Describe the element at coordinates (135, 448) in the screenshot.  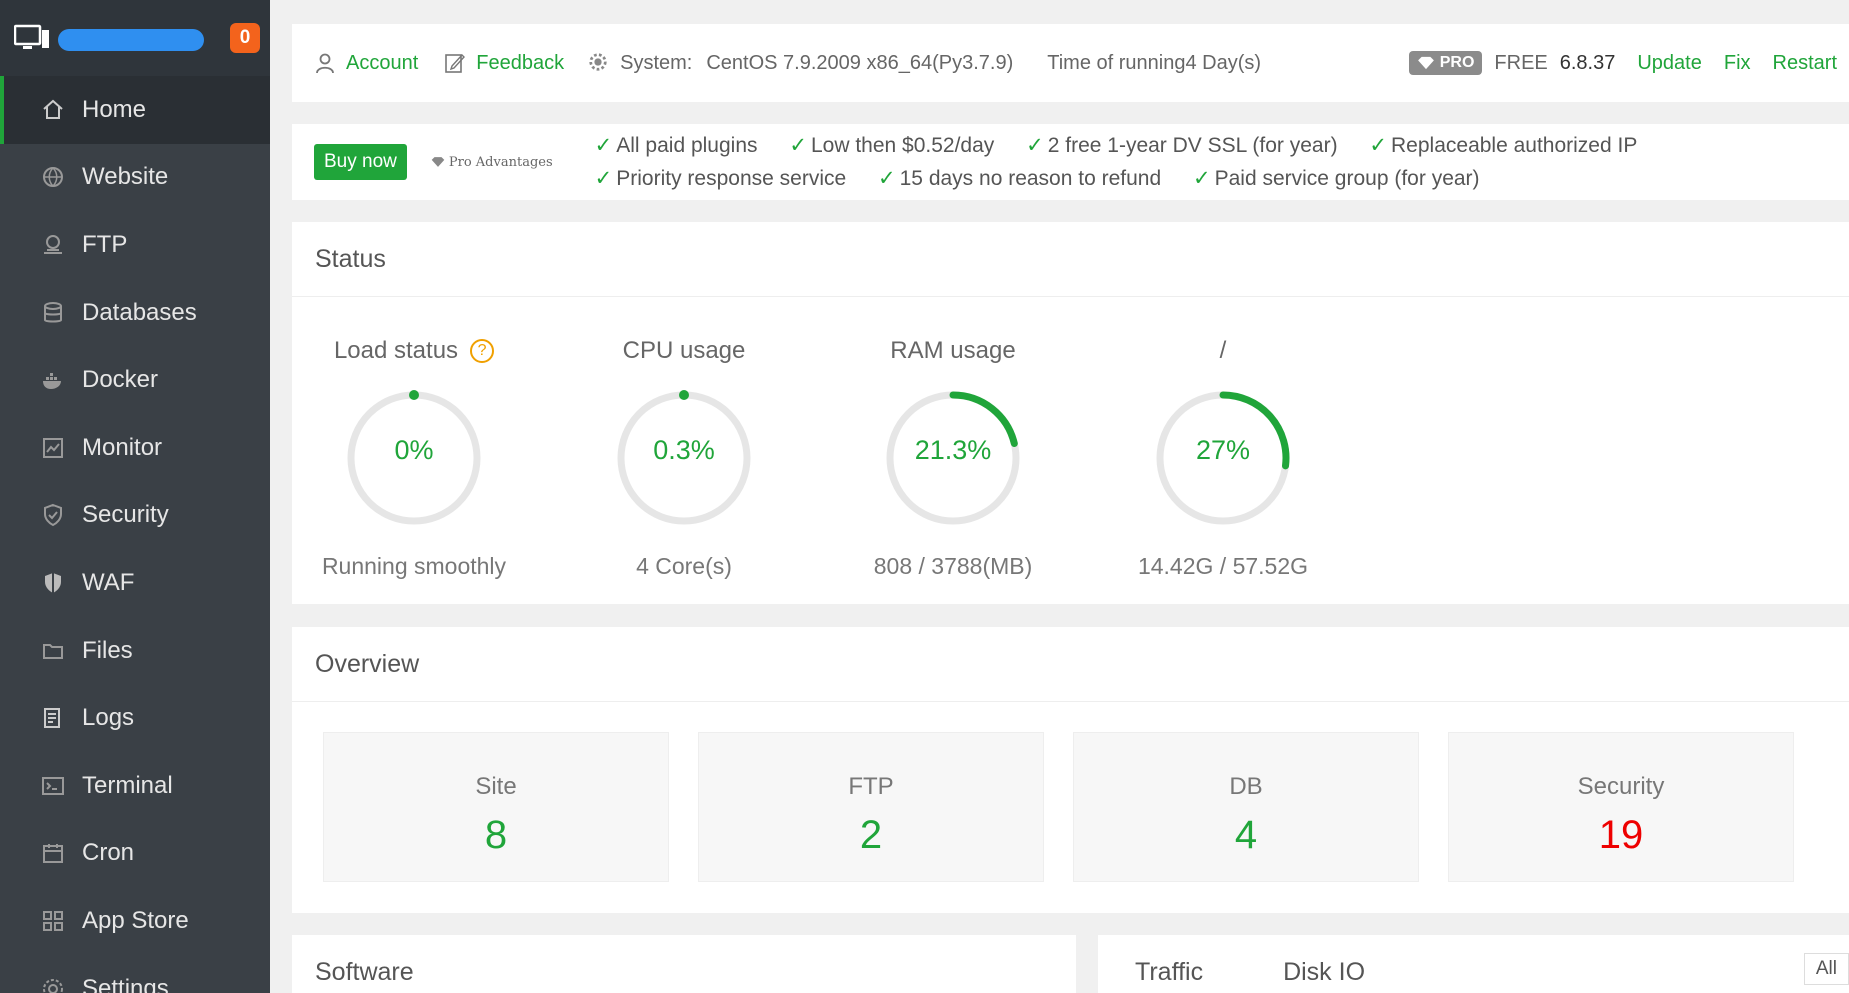
I see `sidebar-item-monitor: Monitor` at that location.